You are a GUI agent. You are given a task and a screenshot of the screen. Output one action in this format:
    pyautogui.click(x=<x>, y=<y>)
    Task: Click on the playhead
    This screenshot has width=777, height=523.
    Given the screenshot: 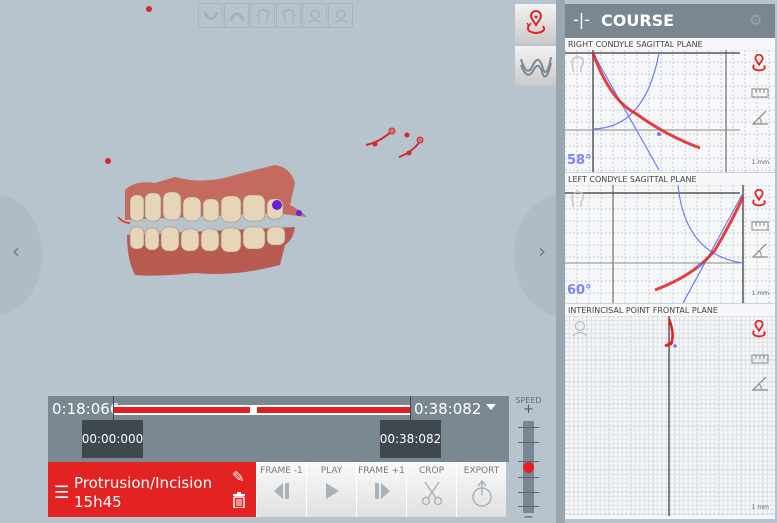 What is the action you would take?
    pyautogui.click(x=254, y=409)
    